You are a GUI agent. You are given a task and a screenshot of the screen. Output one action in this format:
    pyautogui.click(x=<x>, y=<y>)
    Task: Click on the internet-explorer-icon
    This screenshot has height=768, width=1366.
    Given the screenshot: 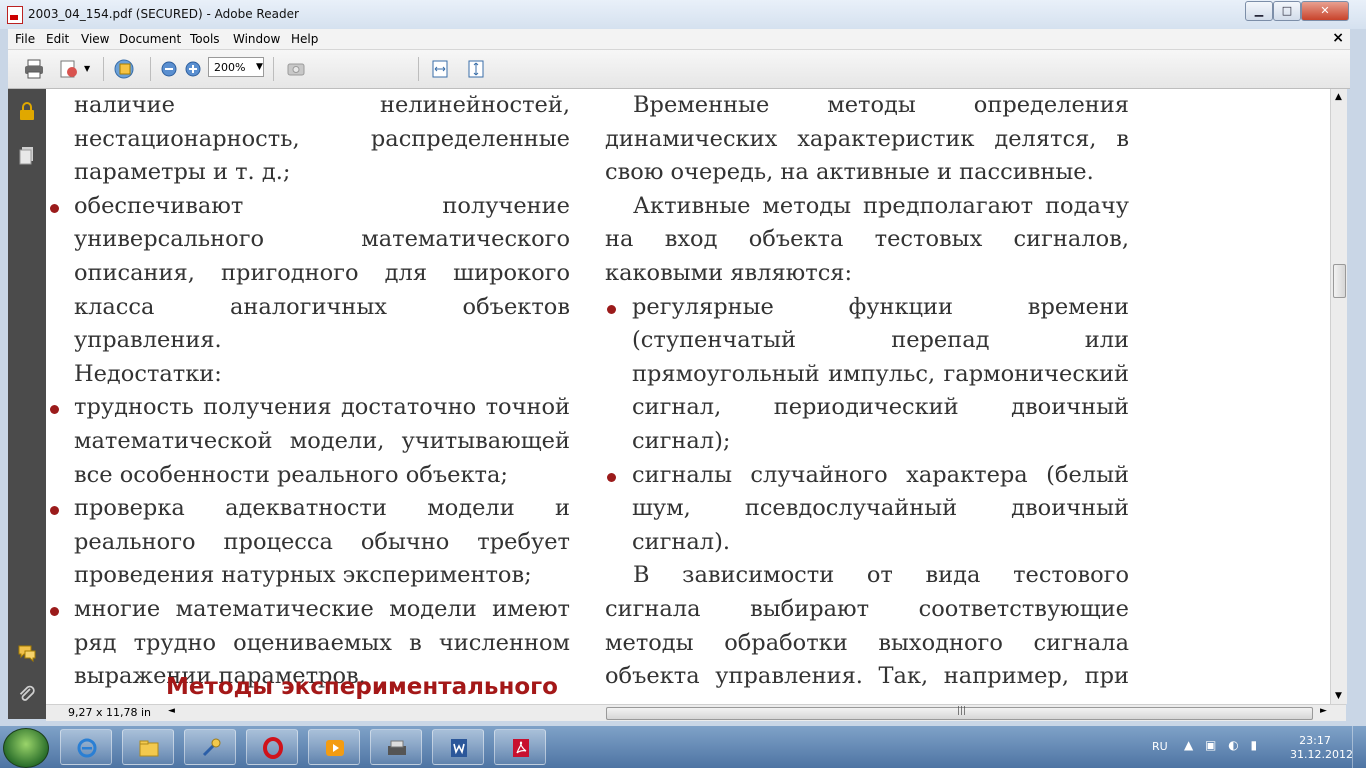 What is the action you would take?
    pyautogui.click(x=87, y=748)
    